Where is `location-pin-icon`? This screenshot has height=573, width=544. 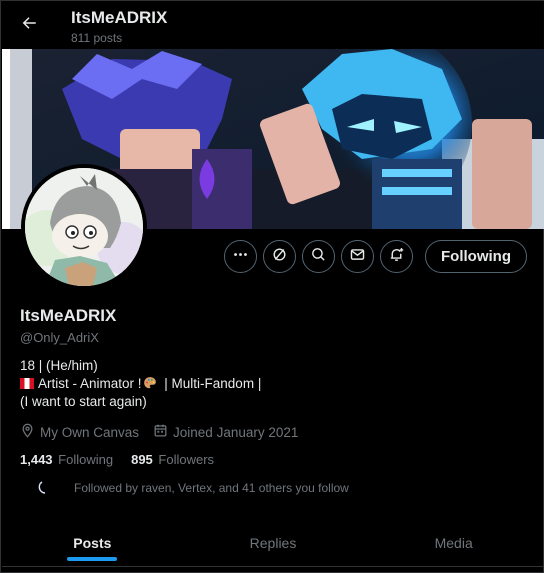
location-pin-icon is located at coordinates (30, 432).